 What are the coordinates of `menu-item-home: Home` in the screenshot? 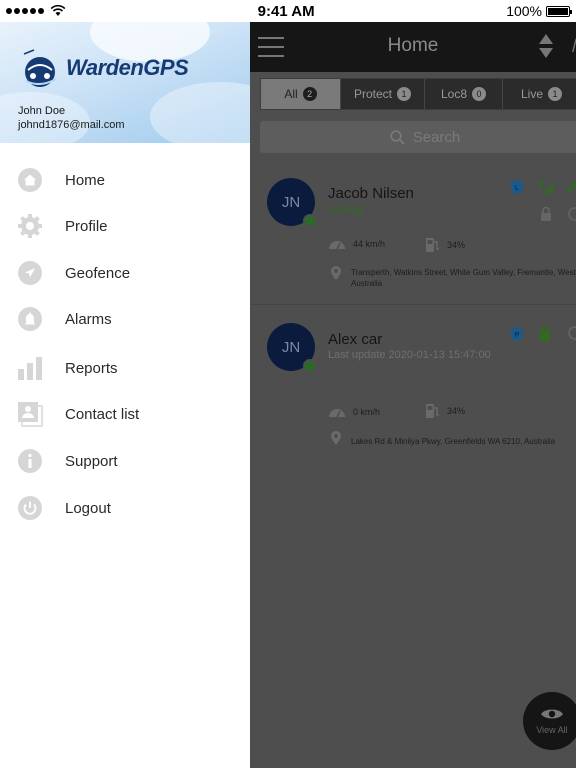 It's located at (125, 180).